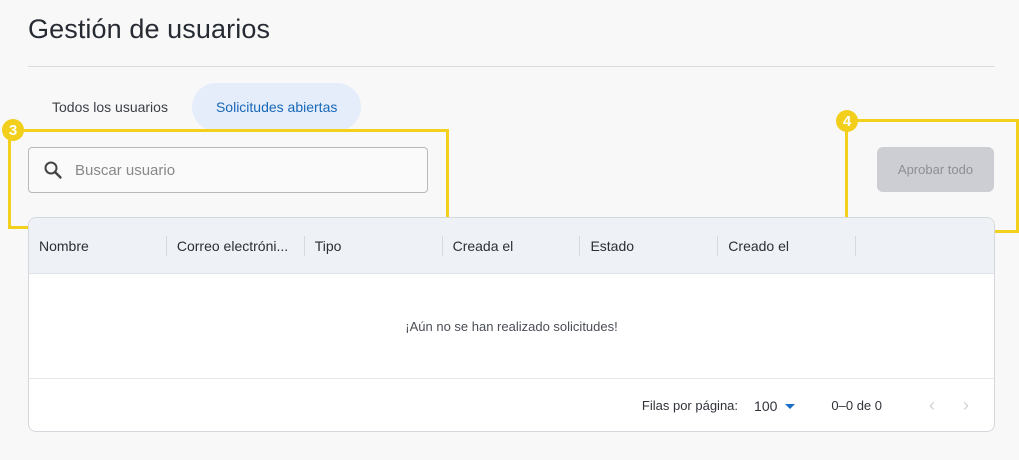  Describe the element at coordinates (98, 246) in the screenshot. I see `column-header-name: Nombre` at that location.